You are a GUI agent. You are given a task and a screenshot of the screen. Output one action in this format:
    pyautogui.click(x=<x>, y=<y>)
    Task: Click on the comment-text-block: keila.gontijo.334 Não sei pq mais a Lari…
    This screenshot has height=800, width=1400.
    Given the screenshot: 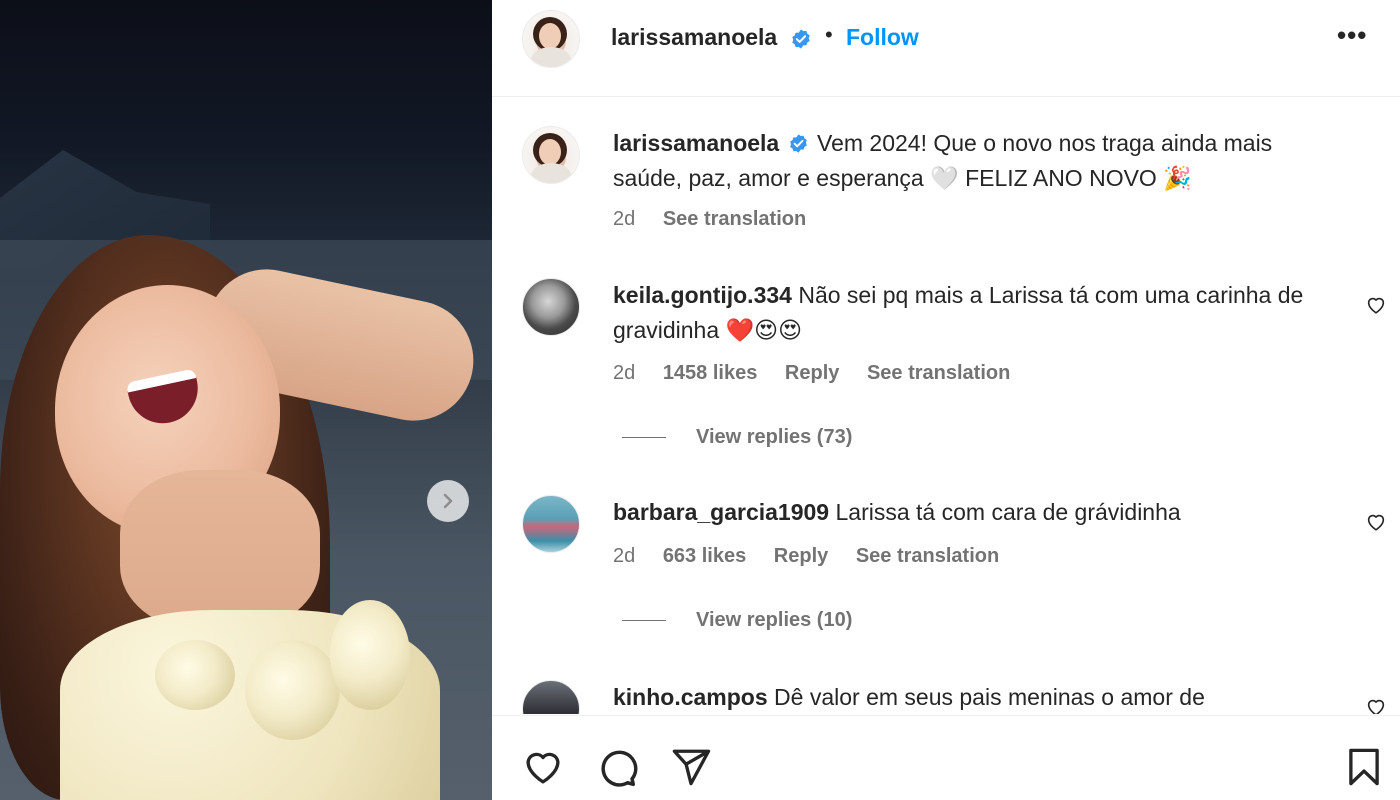 What is the action you would take?
    pyautogui.click(x=973, y=313)
    